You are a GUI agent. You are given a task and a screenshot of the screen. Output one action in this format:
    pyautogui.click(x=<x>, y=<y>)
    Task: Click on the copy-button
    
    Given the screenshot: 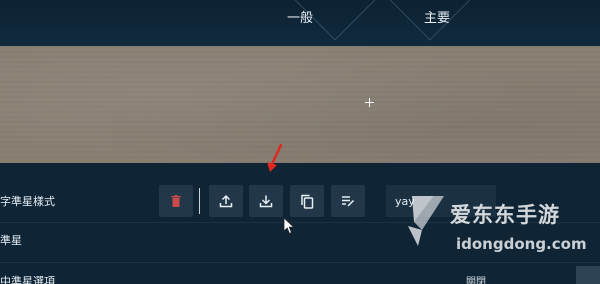 What is the action you would take?
    pyautogui.click(x=307, y=201)
    